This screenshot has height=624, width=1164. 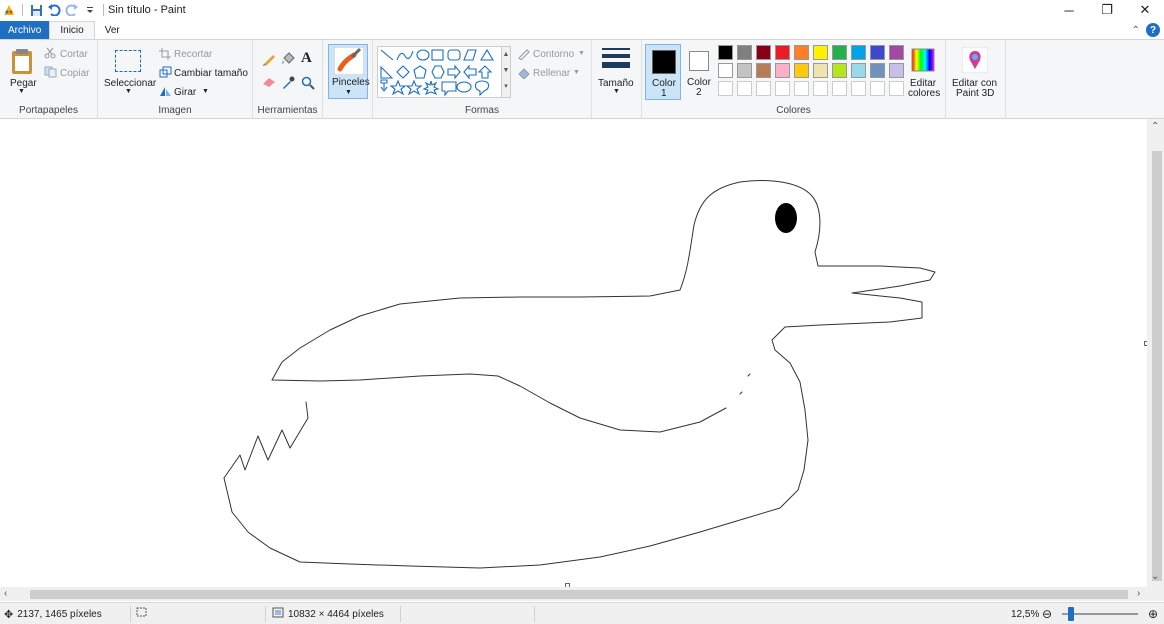 What do you see at coordinates (5, 593) in the screenshot?
I see `scroll-left-icon: ‹` at bounding box center [5, 593].